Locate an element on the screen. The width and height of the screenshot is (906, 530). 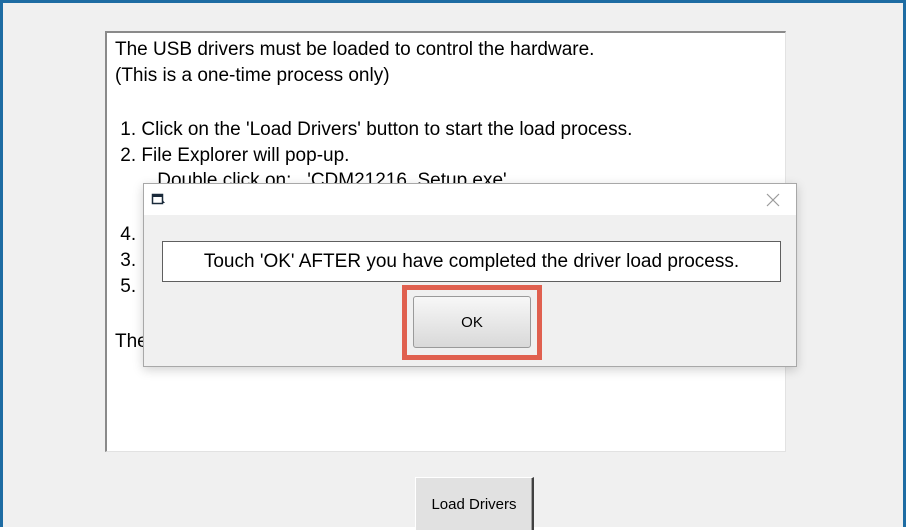
load-drivers-button: Load Drivers is located at coordinates (474, 503).